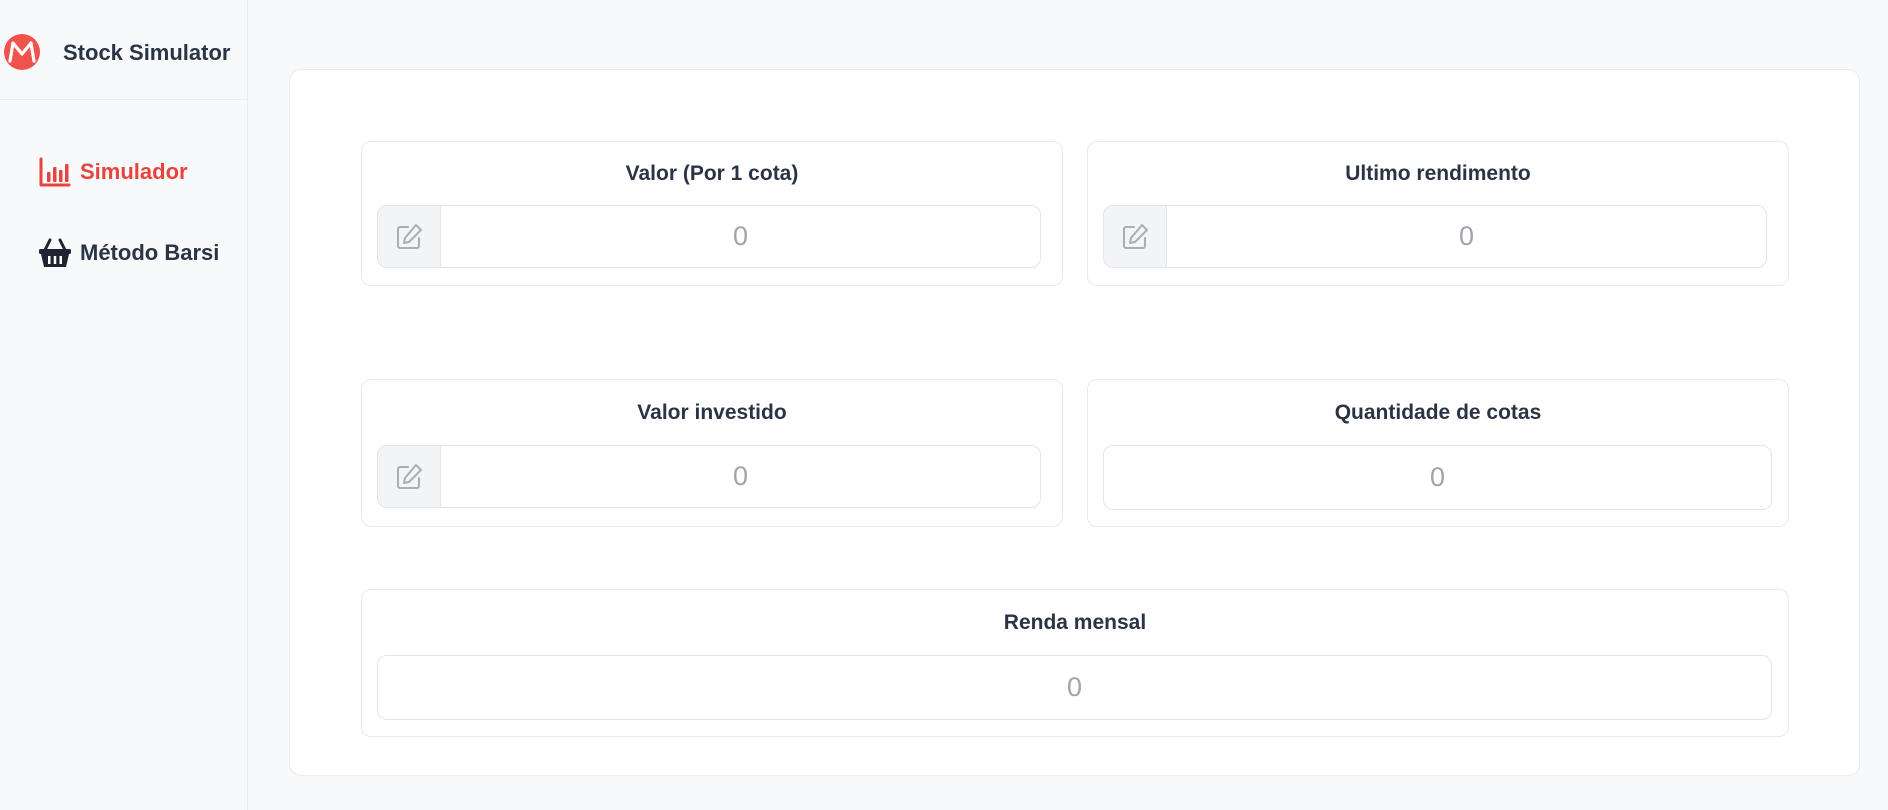 The height and width of the screenshot is (810, 1888). I want to click on input-group-valor-investido, so click(709, 476).